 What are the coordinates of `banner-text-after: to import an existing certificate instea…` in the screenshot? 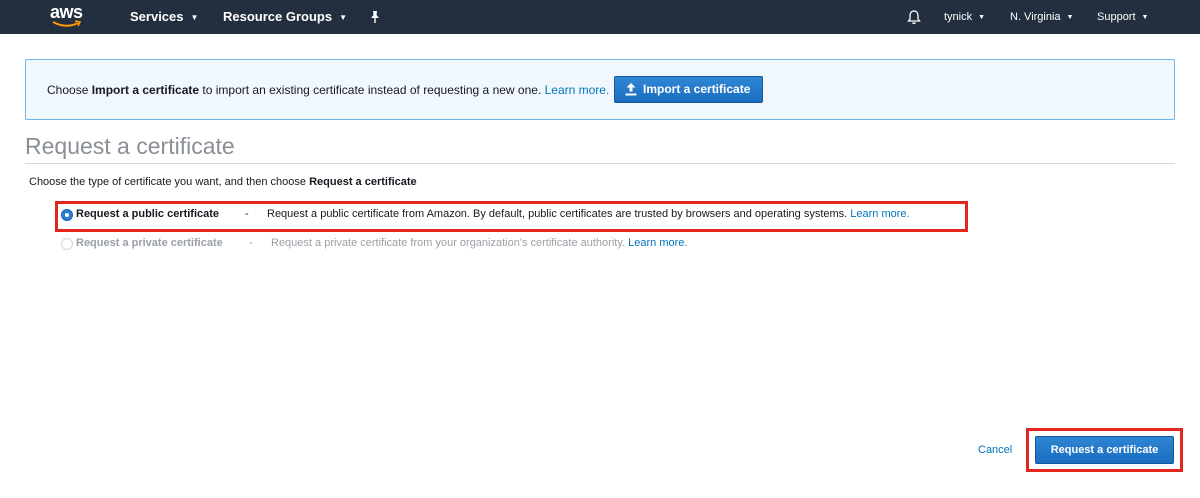 It's located at (372, 90).